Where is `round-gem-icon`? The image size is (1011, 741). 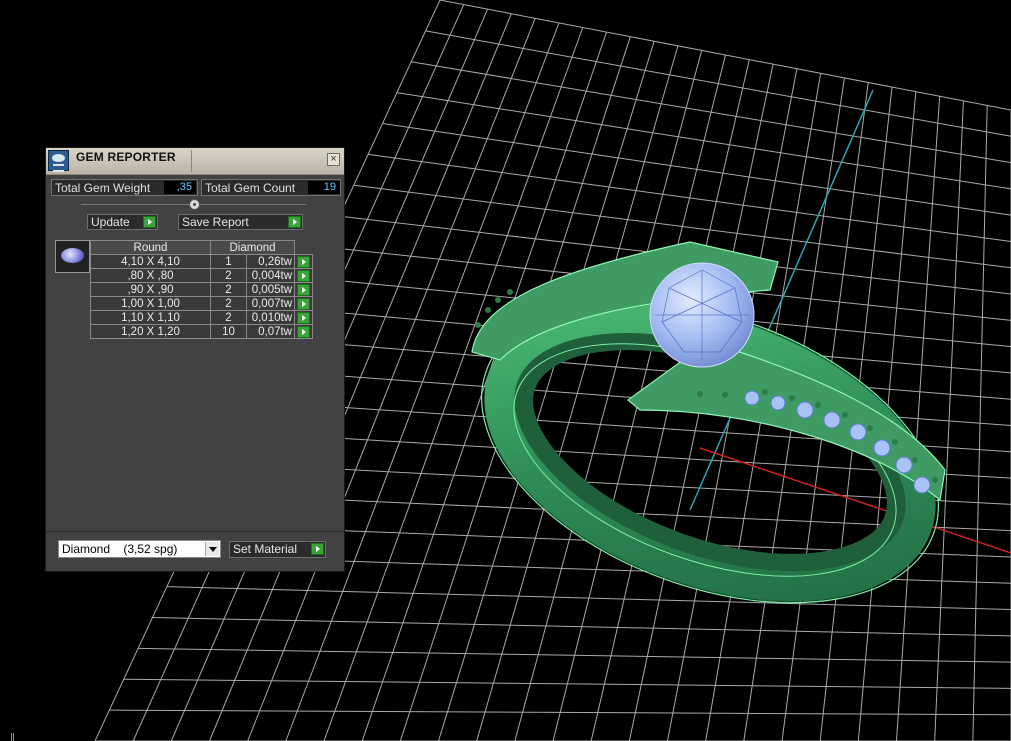
round-gem-icon is located at coordinates (72, 256).